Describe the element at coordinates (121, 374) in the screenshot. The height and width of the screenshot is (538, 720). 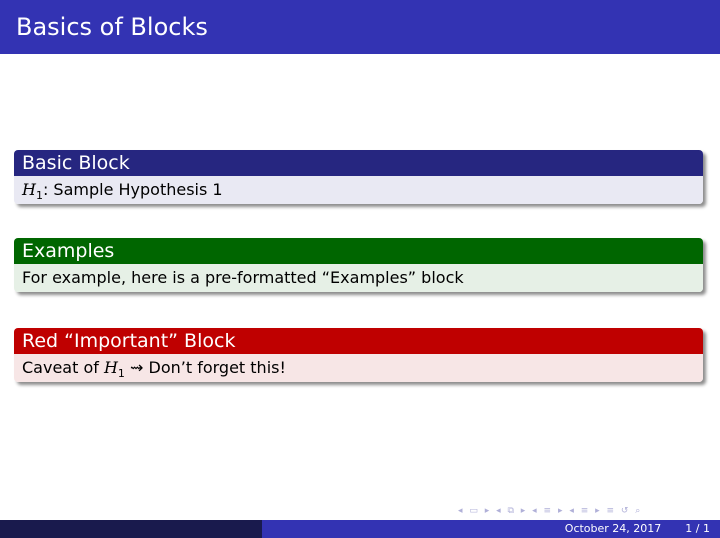
I see `caveat-subscript: 1` at that location.